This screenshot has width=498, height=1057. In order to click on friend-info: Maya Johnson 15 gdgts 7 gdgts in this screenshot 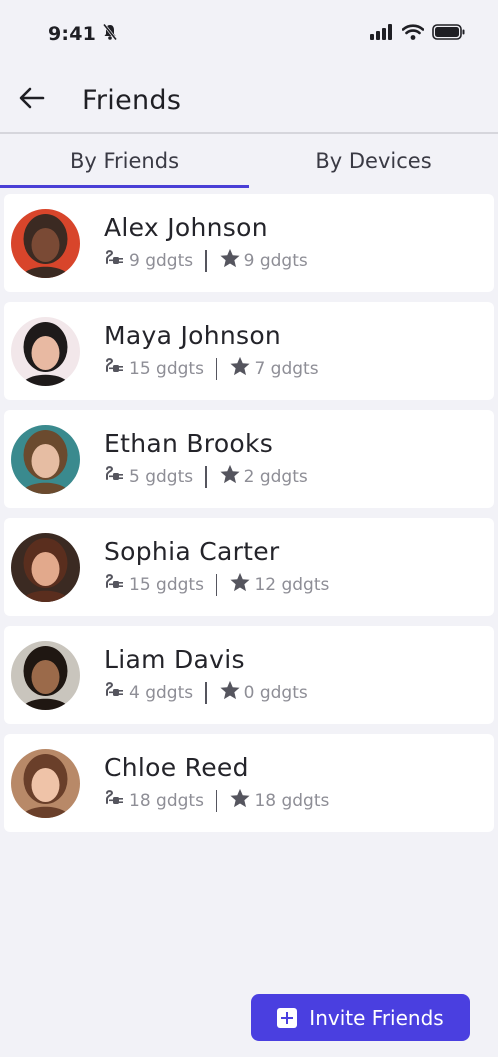, I will do `click(211, 351)`.